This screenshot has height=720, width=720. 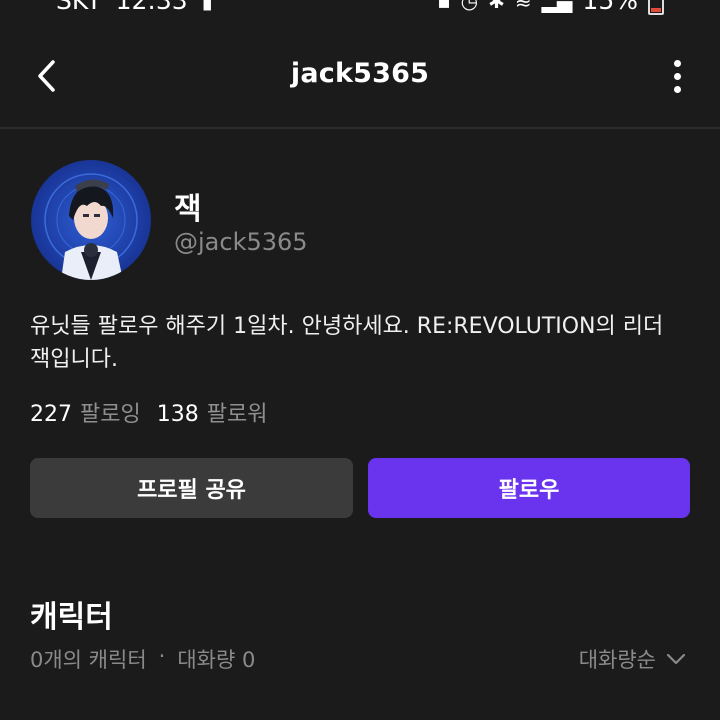 I want to click on bluetooth-icon: ✱, so click(x=496, y=6).